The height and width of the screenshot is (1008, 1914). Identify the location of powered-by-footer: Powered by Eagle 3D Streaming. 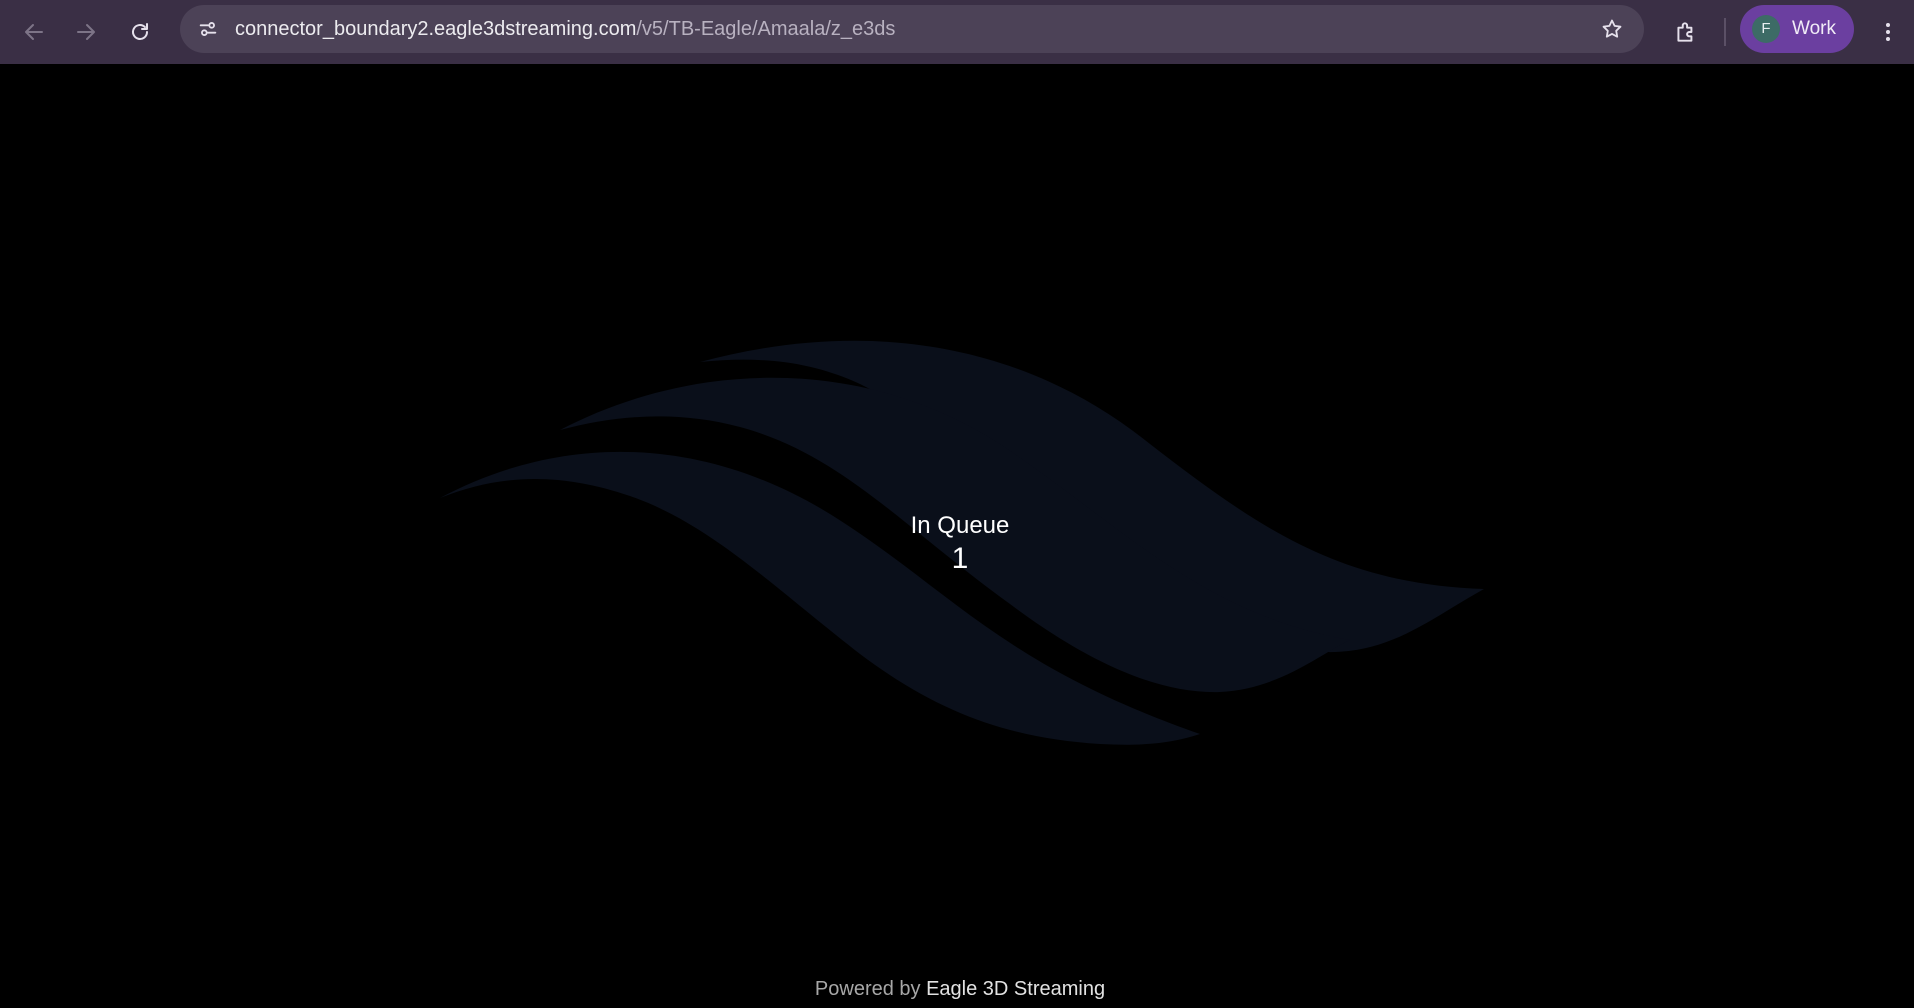
(957, 989).